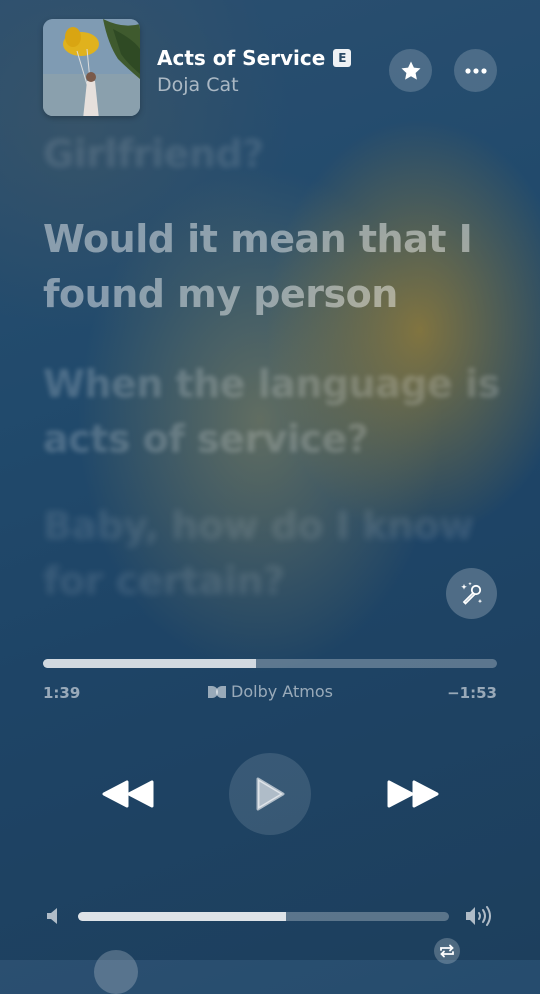 The width and height of the screenshot is (540, 994). I want to click on album-artwork-image, so click(91, 67).